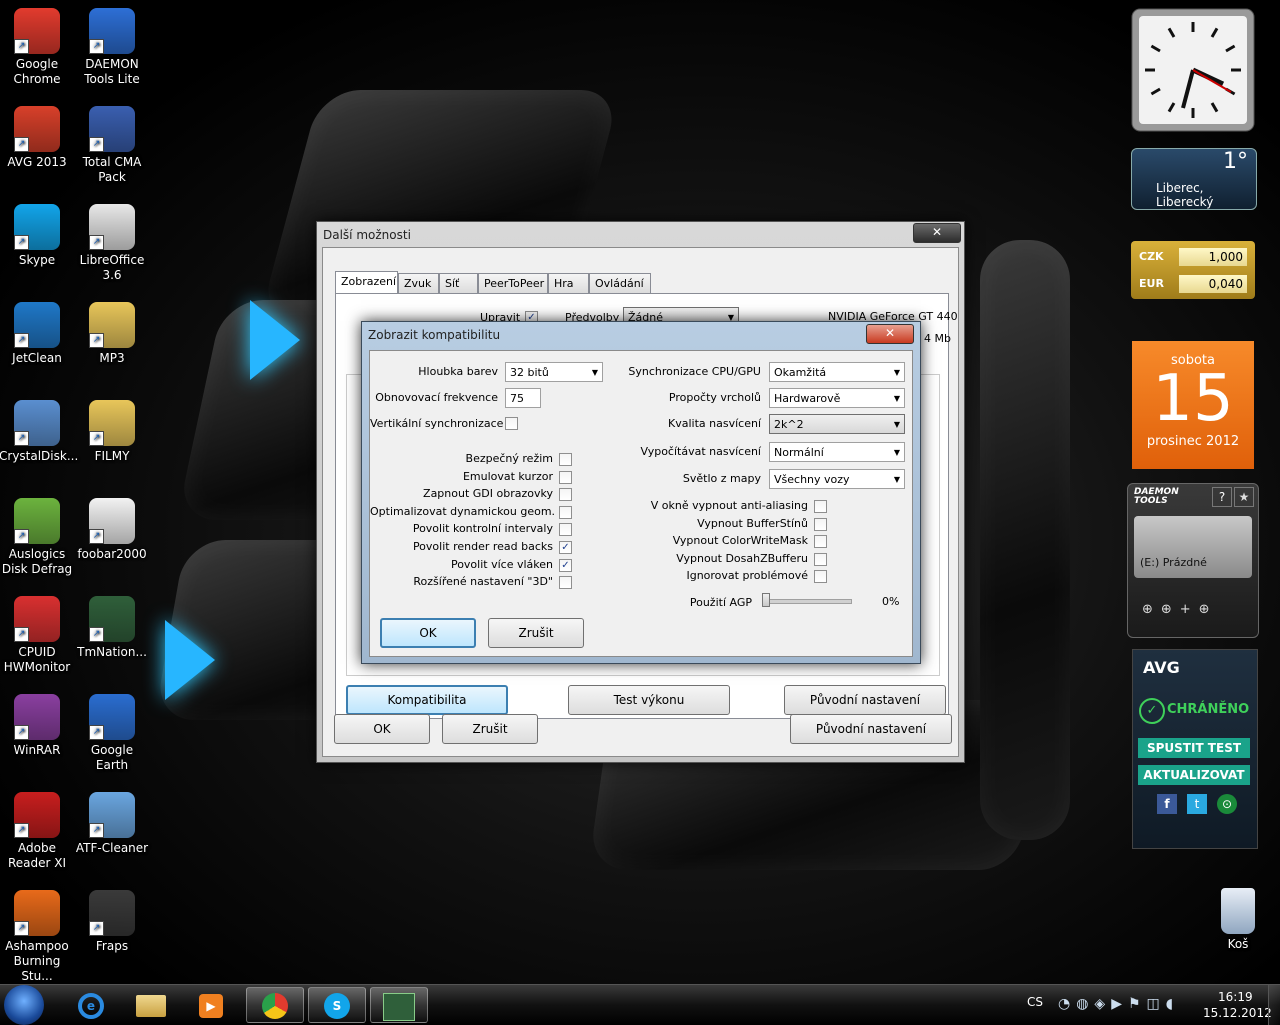  I want to click on right-option-select: Hardwarově ▼, so click(837, 398).